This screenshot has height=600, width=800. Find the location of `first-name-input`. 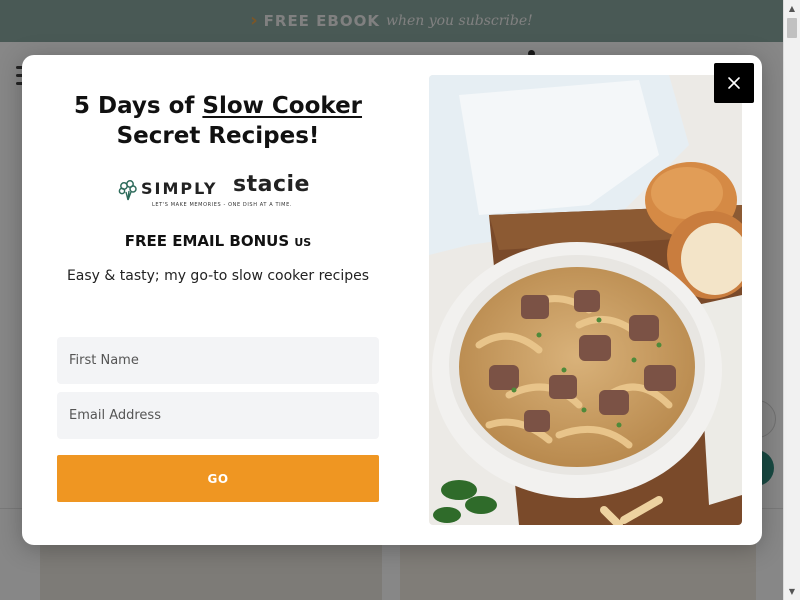

first-name-input is located at coordinates (218, 360).